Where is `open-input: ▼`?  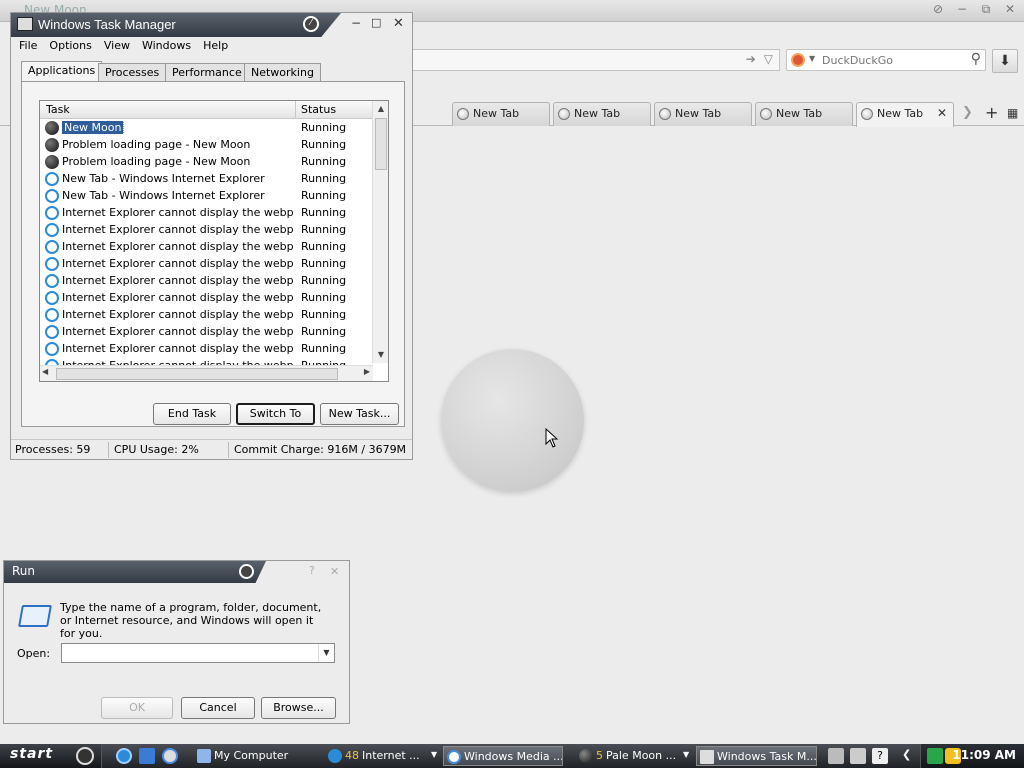 open-input: ▼ is located at coordinates (198, 653).